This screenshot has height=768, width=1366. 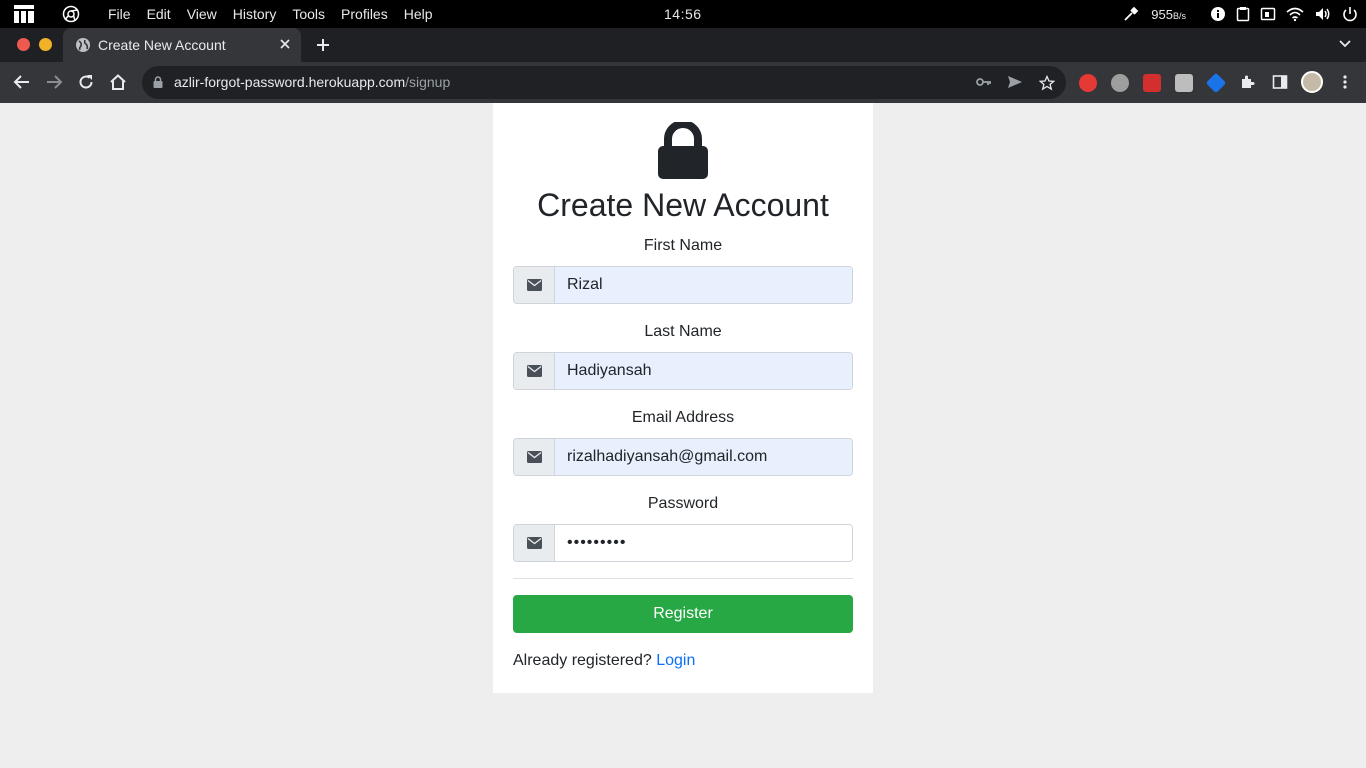 I want to click on info-icon, so click(x=1218, y=14).